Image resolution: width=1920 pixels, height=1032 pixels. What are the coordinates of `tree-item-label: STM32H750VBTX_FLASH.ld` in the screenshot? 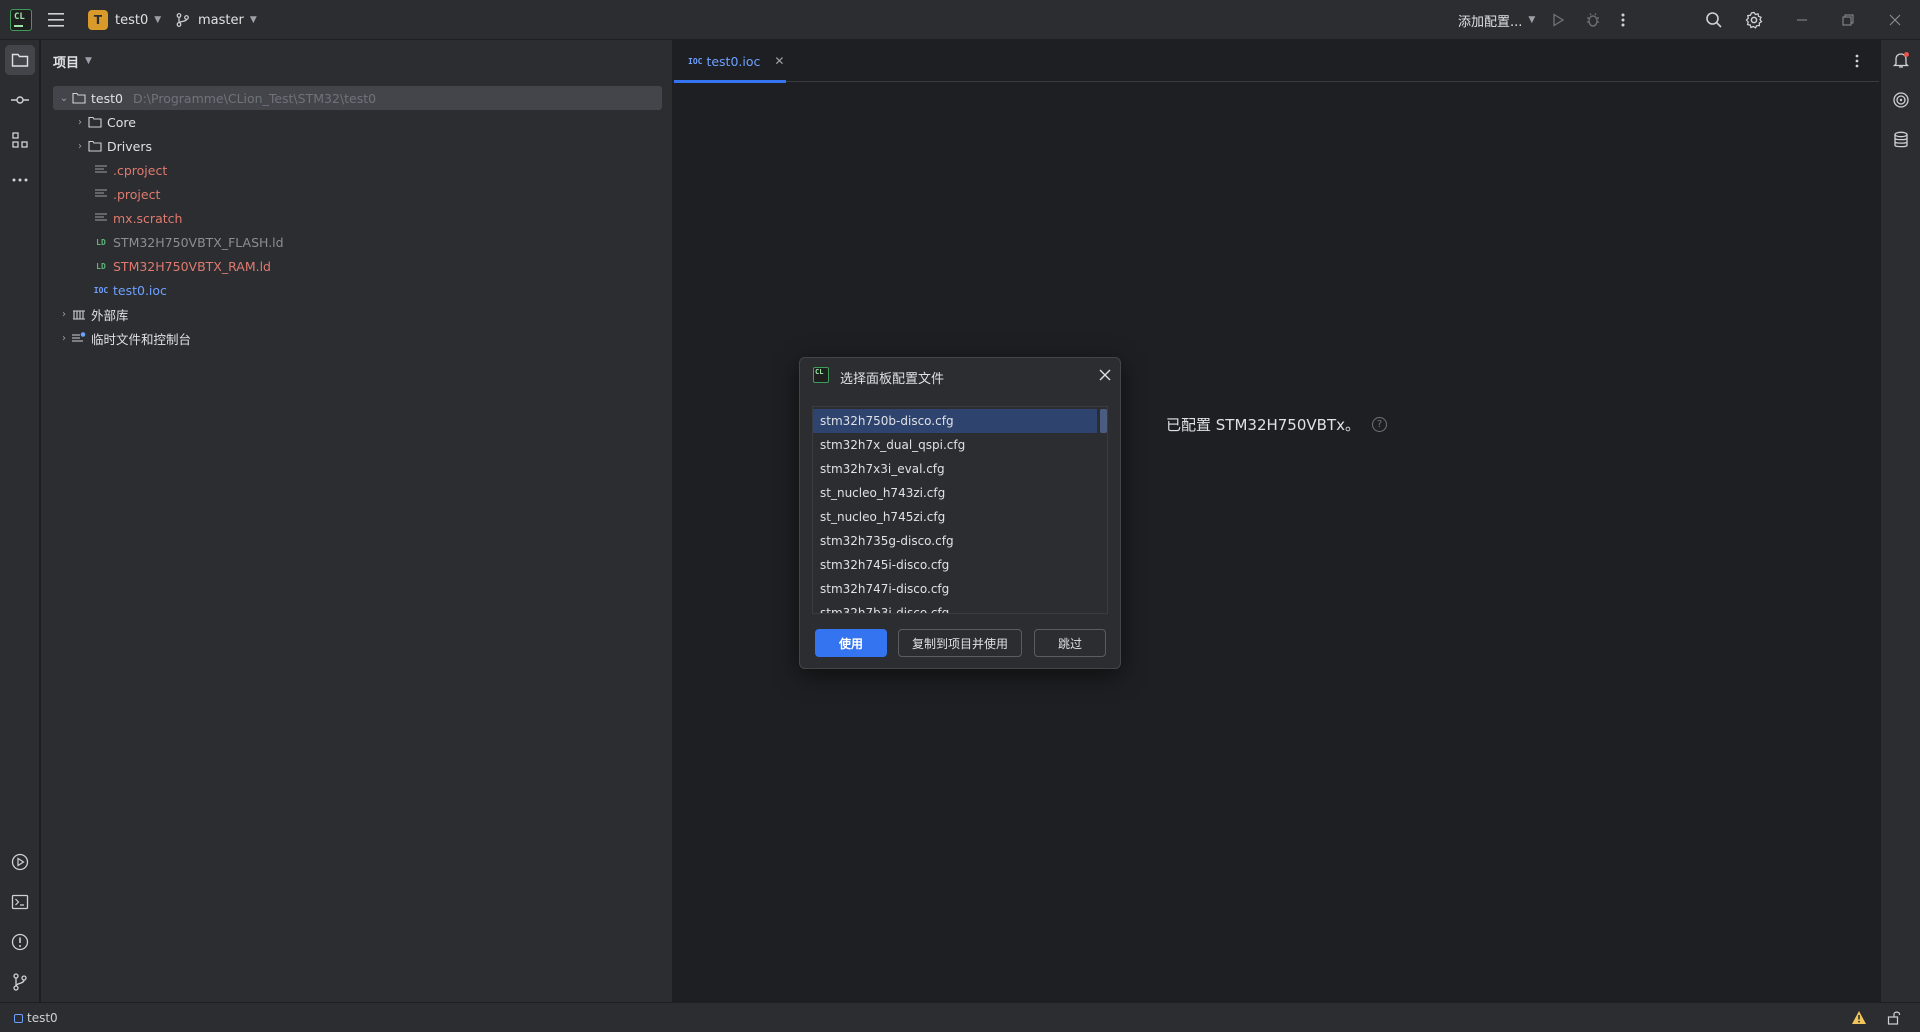 It's located at (198, 242).